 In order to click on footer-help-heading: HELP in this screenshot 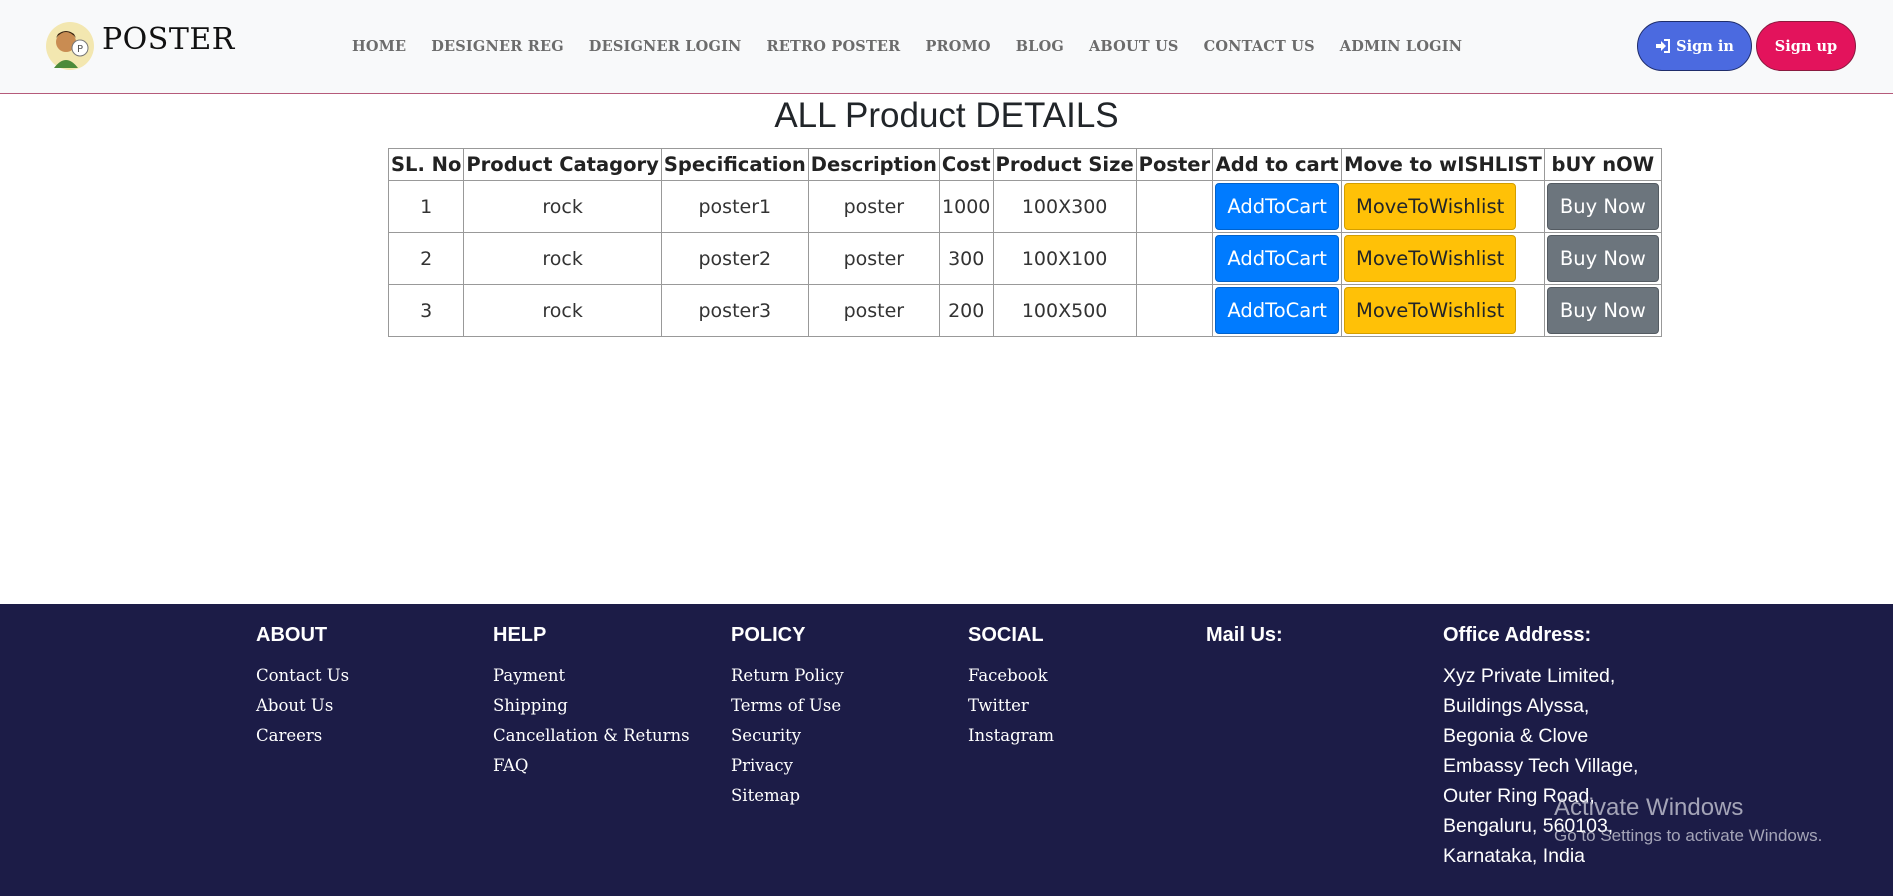, I will do `click(520, 635)`.